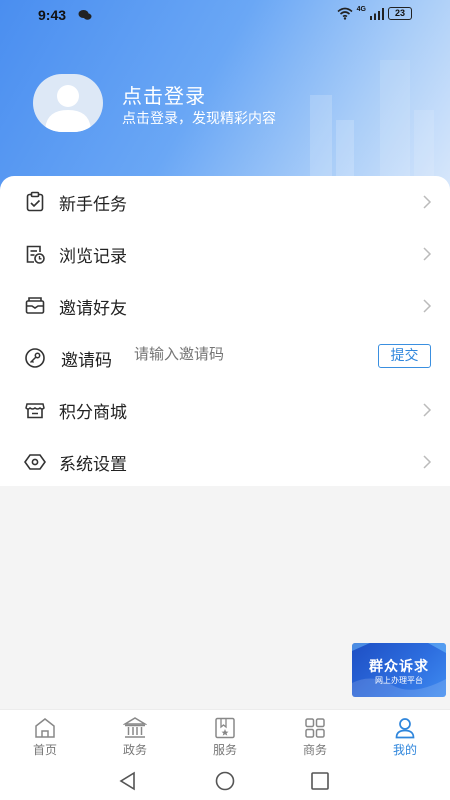  What do you see at coordinates (93, 256) in the screenshot?
I see `menu-label: 浏览记录` at bounding box center [93, 256].